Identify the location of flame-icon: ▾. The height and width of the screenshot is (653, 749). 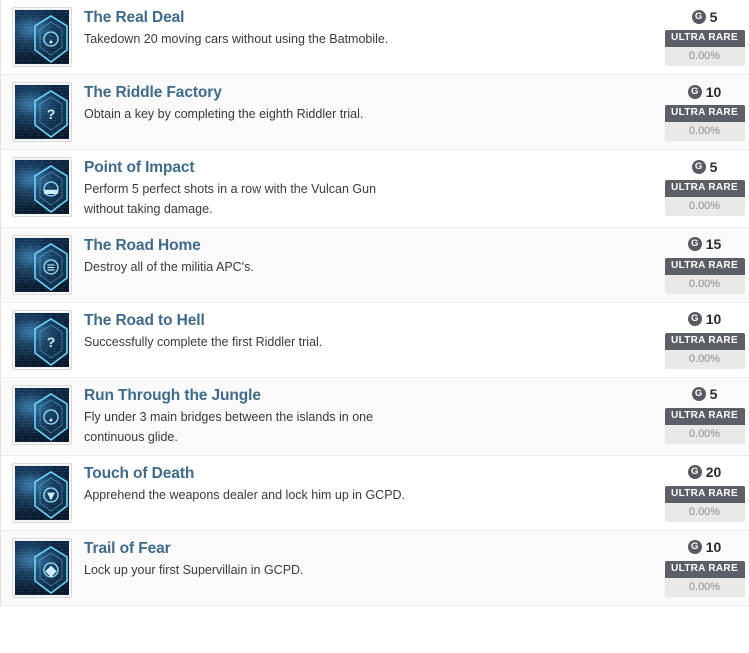
(51, 494).